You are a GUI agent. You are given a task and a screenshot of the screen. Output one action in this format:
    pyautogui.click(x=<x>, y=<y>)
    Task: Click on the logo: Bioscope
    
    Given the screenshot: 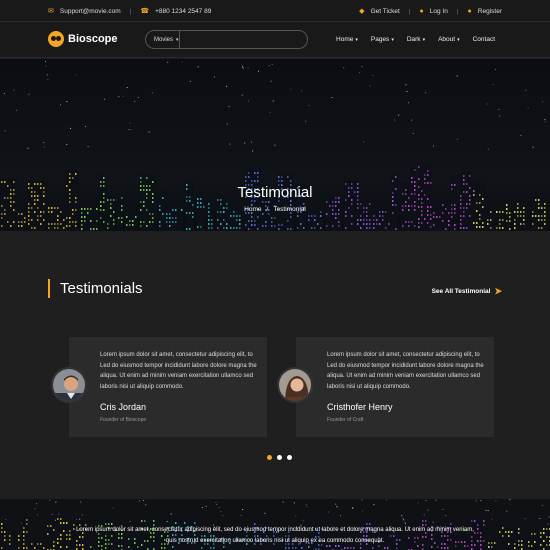 What is the action you would take?
    pyautogui.click(x=83, y=39)
    